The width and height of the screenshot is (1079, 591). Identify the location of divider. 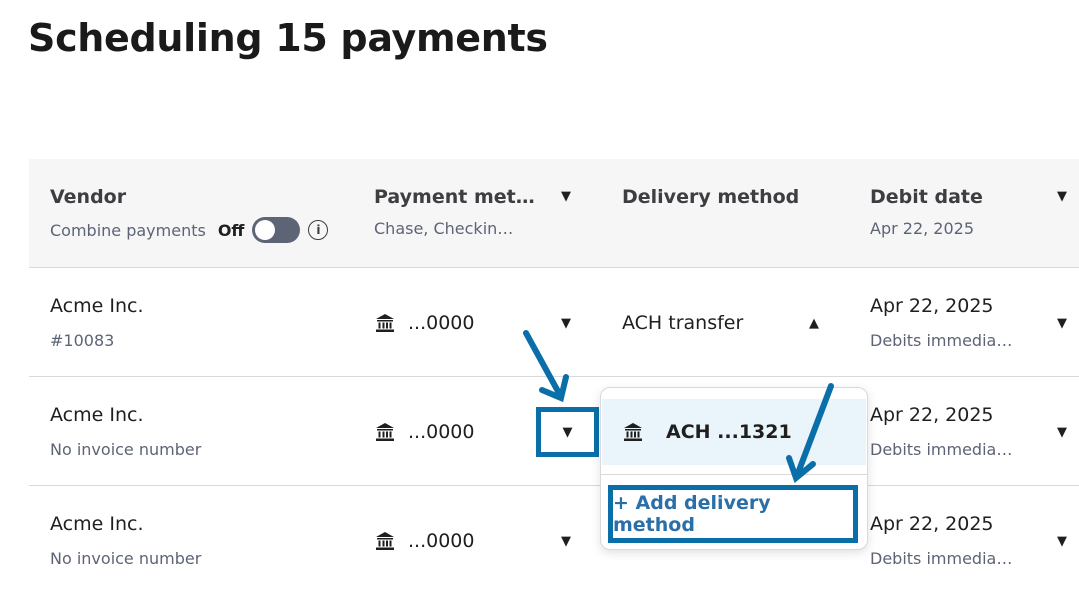
(734, 474).